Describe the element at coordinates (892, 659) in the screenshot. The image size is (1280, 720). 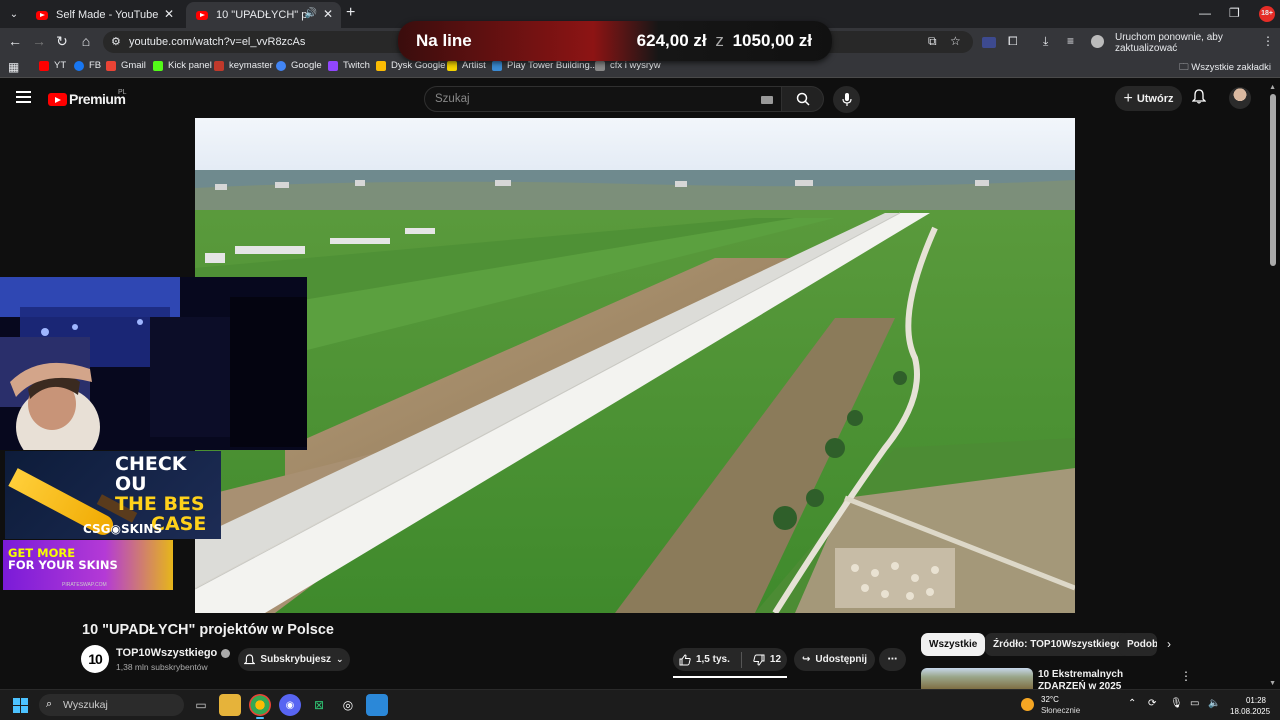
I see `more-actions-button: ⋯` at that location.